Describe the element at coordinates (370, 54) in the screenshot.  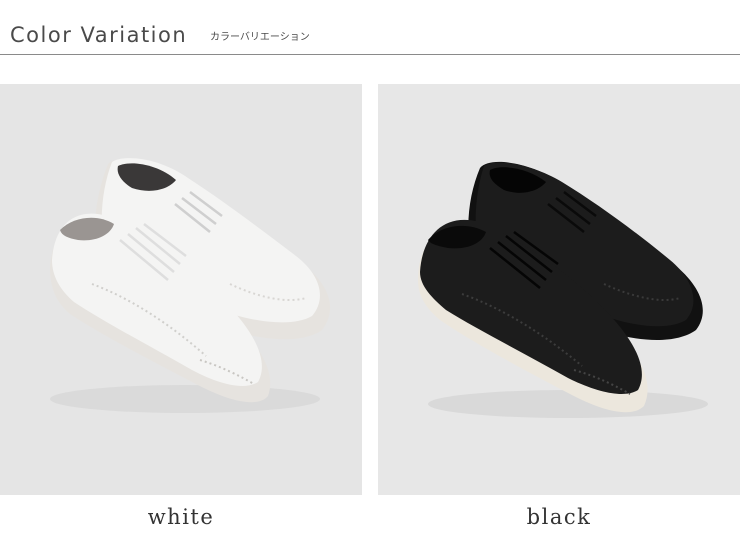
I see `header-divider` at that location.